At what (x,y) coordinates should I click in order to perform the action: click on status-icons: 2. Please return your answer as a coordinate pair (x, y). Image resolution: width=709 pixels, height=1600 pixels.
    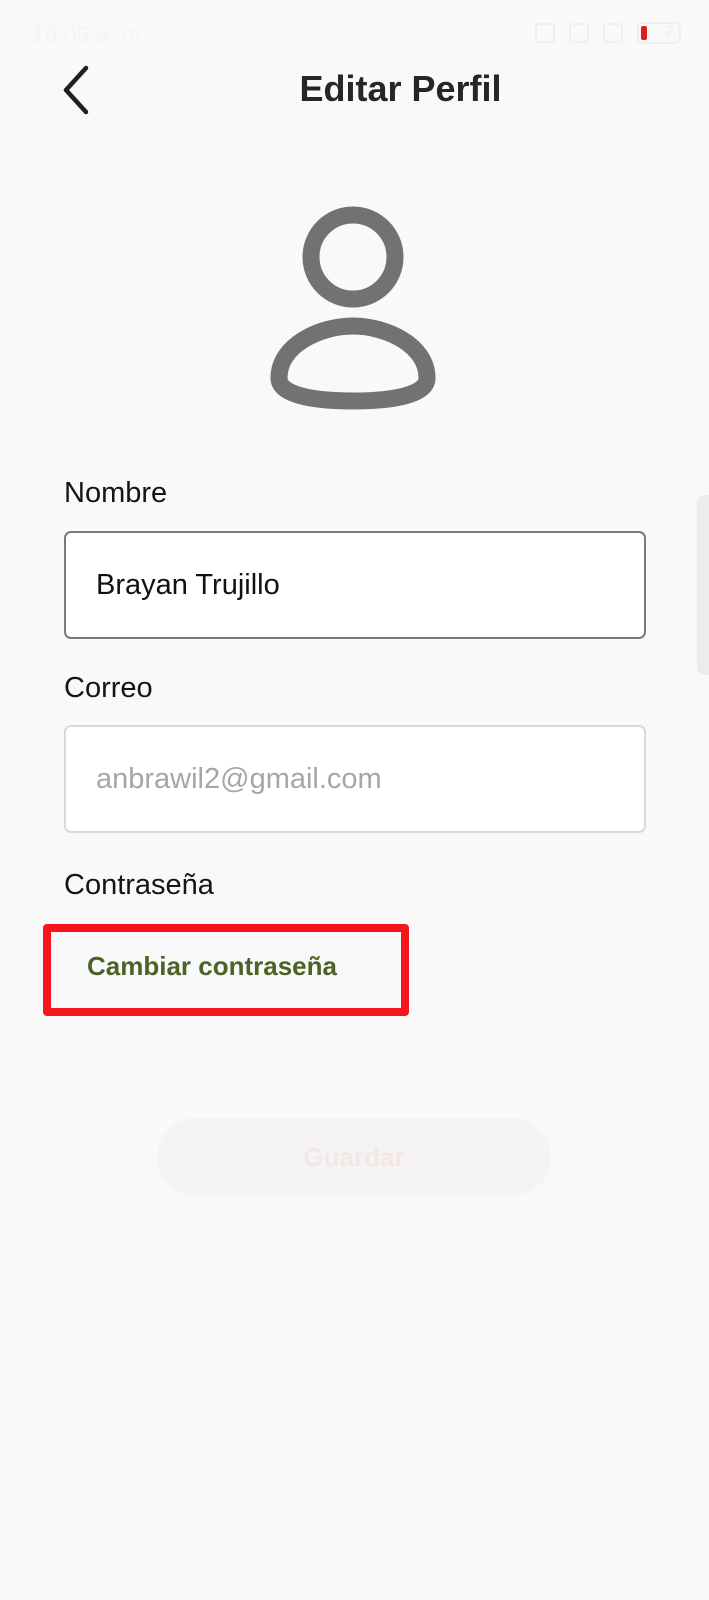
    Looking at the image, I should click on (608, 33).